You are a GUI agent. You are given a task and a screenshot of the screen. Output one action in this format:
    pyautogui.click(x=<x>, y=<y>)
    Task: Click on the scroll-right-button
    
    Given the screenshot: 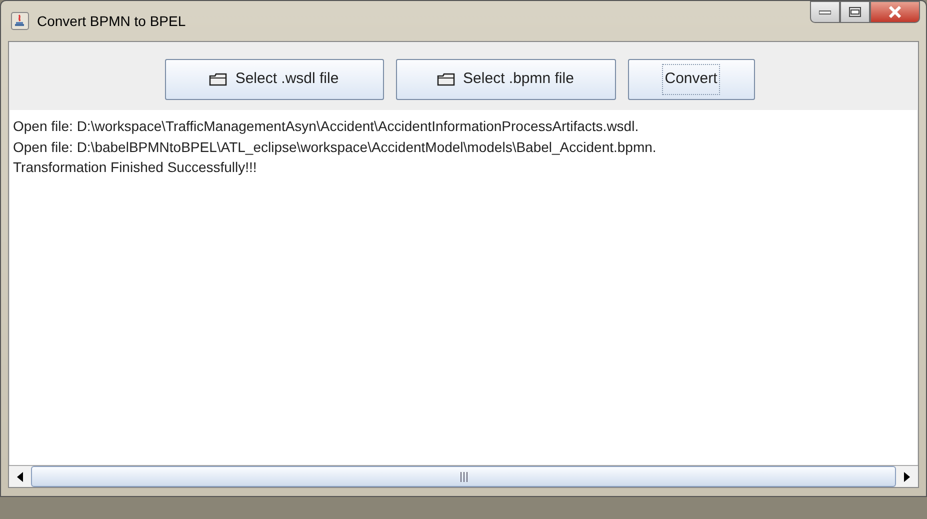 What is the action you would take?
    pyautogui.click(x=907, y=476)
    